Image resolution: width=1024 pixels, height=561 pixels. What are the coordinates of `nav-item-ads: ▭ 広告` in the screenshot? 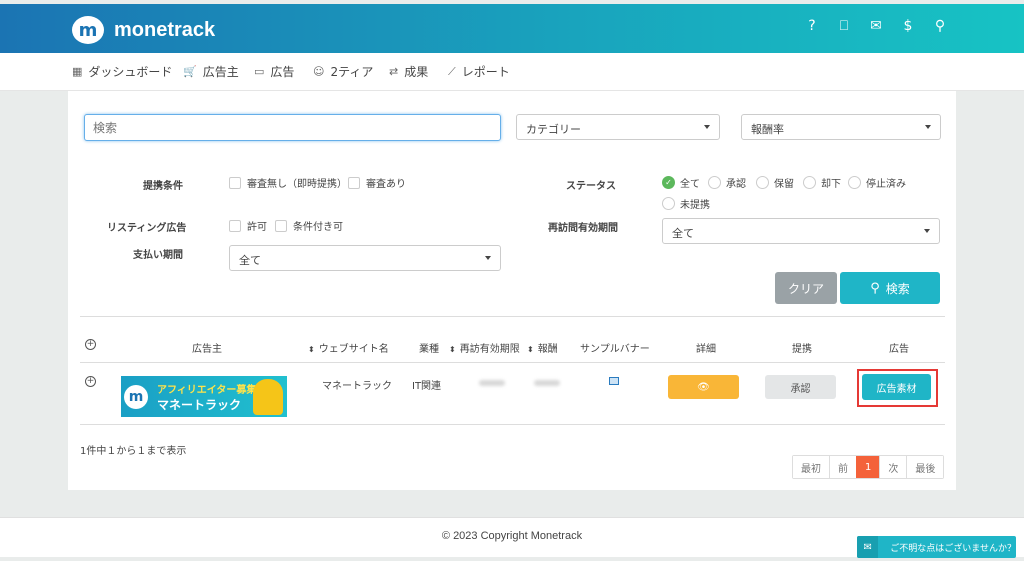 It's located at (274, 71).